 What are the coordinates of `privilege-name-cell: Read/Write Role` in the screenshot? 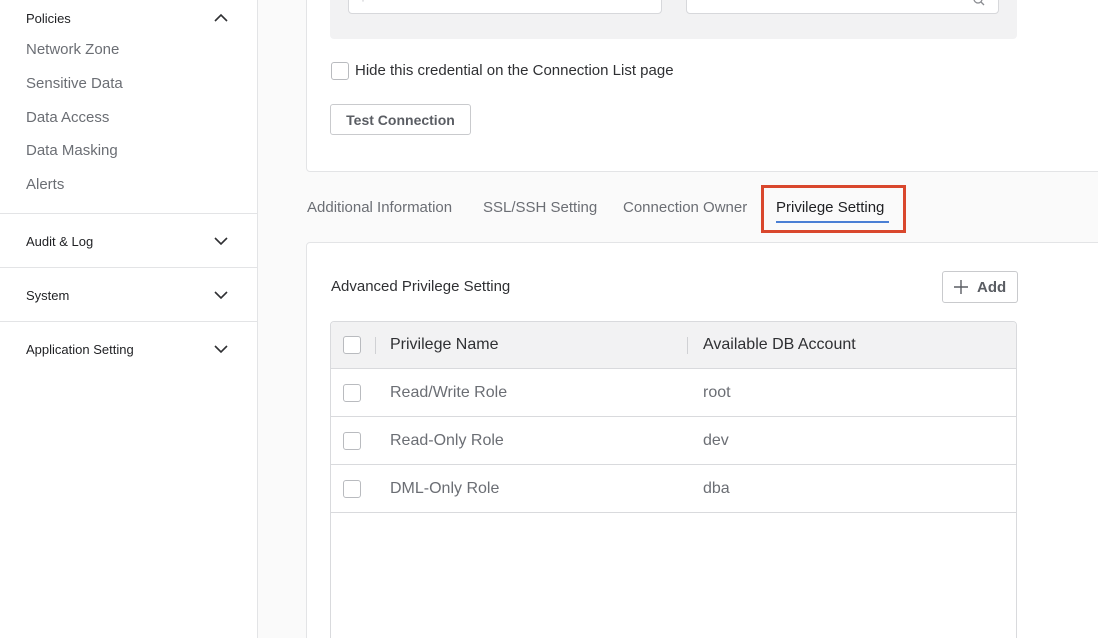 It's located at (449, 392).